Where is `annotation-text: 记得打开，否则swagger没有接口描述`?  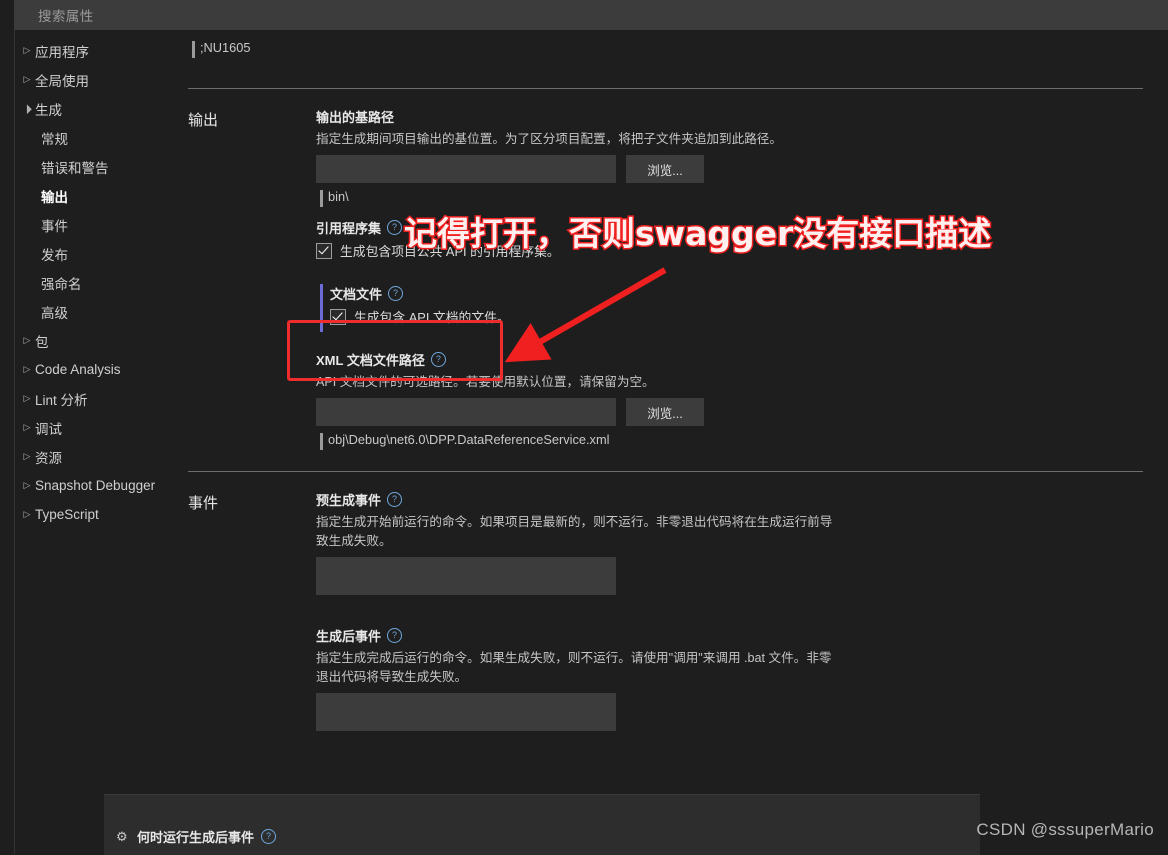
annotation-text: 记得打开，否则swagger没有接口描述 is located at coordinates (697, 234).